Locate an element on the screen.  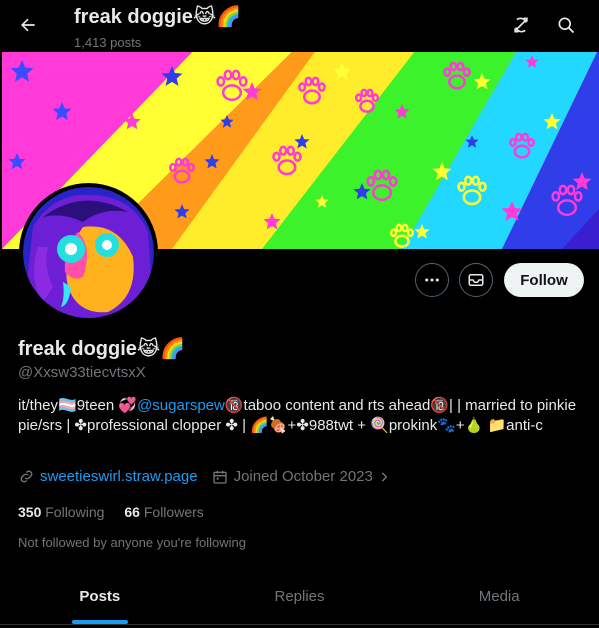
following-count: 350 is located at coordinates (30, 512).